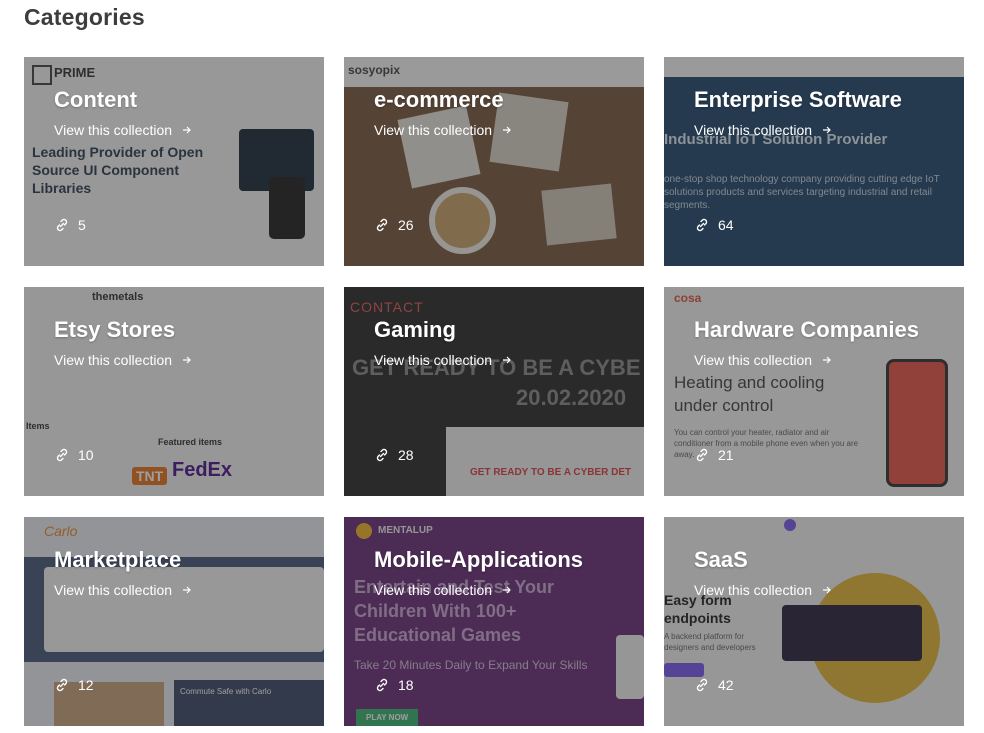 The width and height of the screenshot is (984, 733). What do you see at coordinates (721, 559) in the screenshot?
I see `card-title: SaaS` at bounding box center [721, 559].